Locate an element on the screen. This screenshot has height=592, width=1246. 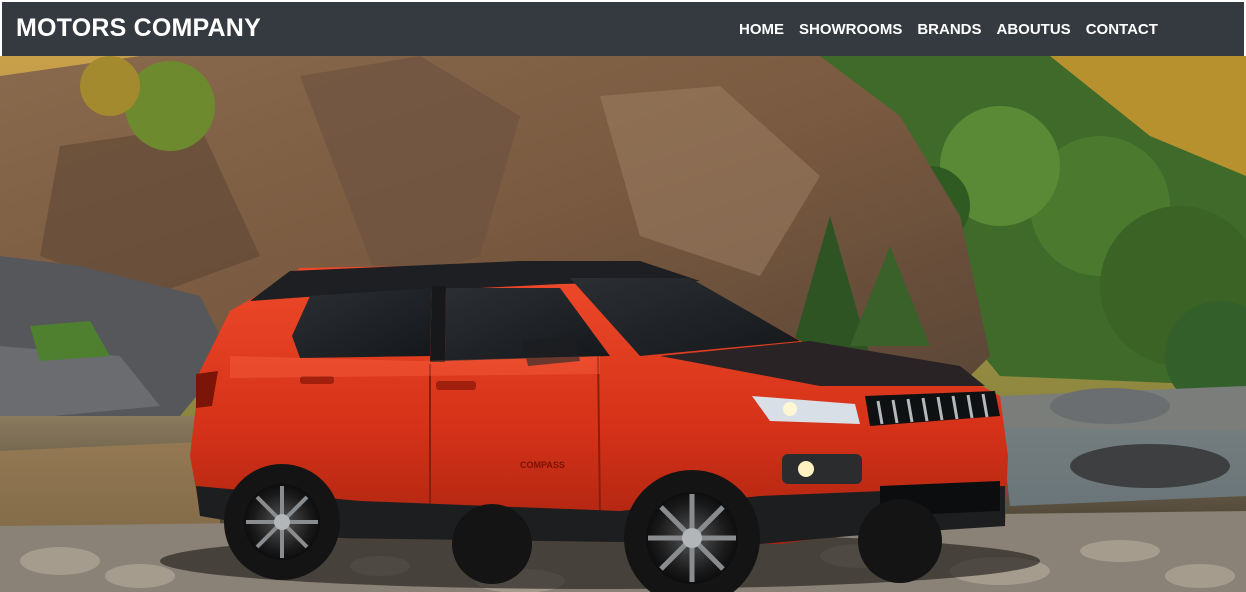
nav-link-contact: CONTACT is located at coordinates (1122, 29).